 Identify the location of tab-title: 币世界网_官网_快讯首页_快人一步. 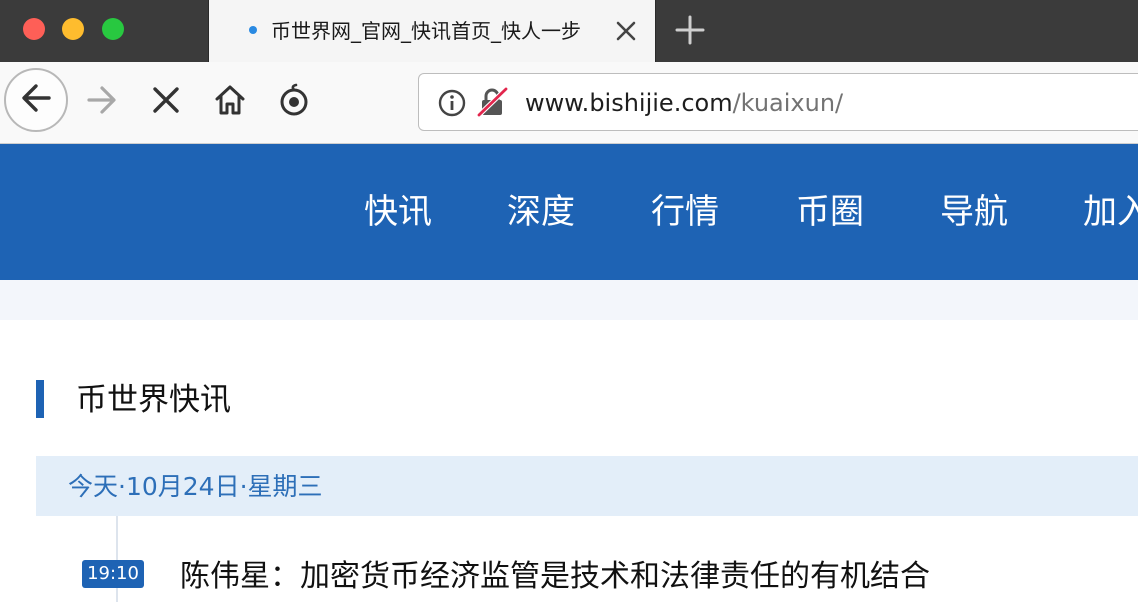
(426, 31).